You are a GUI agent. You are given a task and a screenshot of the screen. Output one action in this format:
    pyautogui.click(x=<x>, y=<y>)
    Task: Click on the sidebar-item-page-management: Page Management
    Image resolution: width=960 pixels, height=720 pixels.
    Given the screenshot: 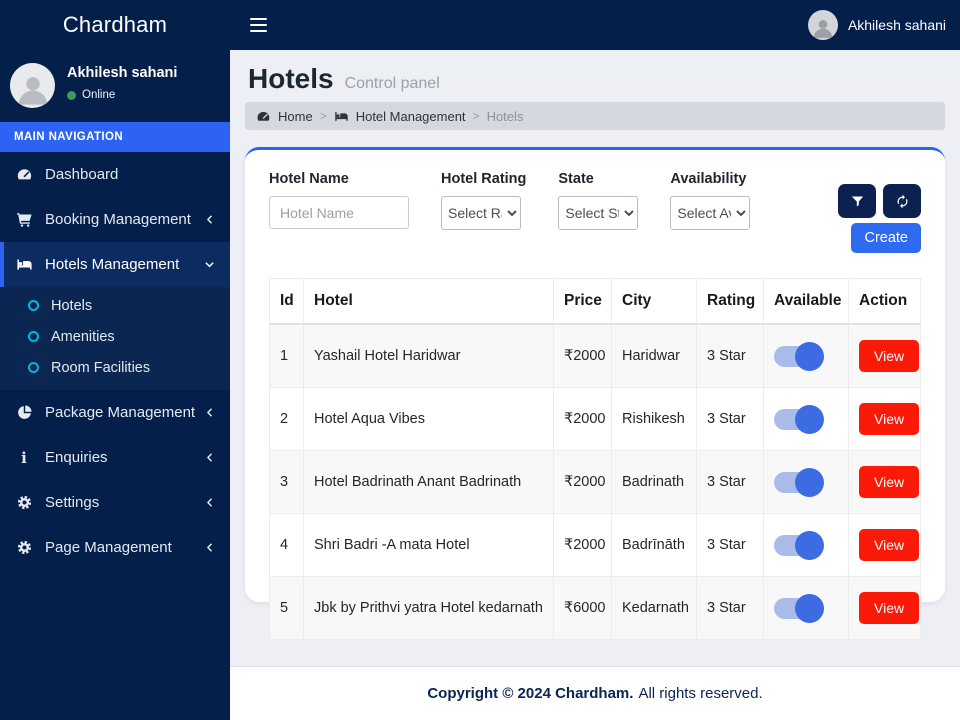 What is the action you would take?
    pyautogui.click(x=115, y=547)
    